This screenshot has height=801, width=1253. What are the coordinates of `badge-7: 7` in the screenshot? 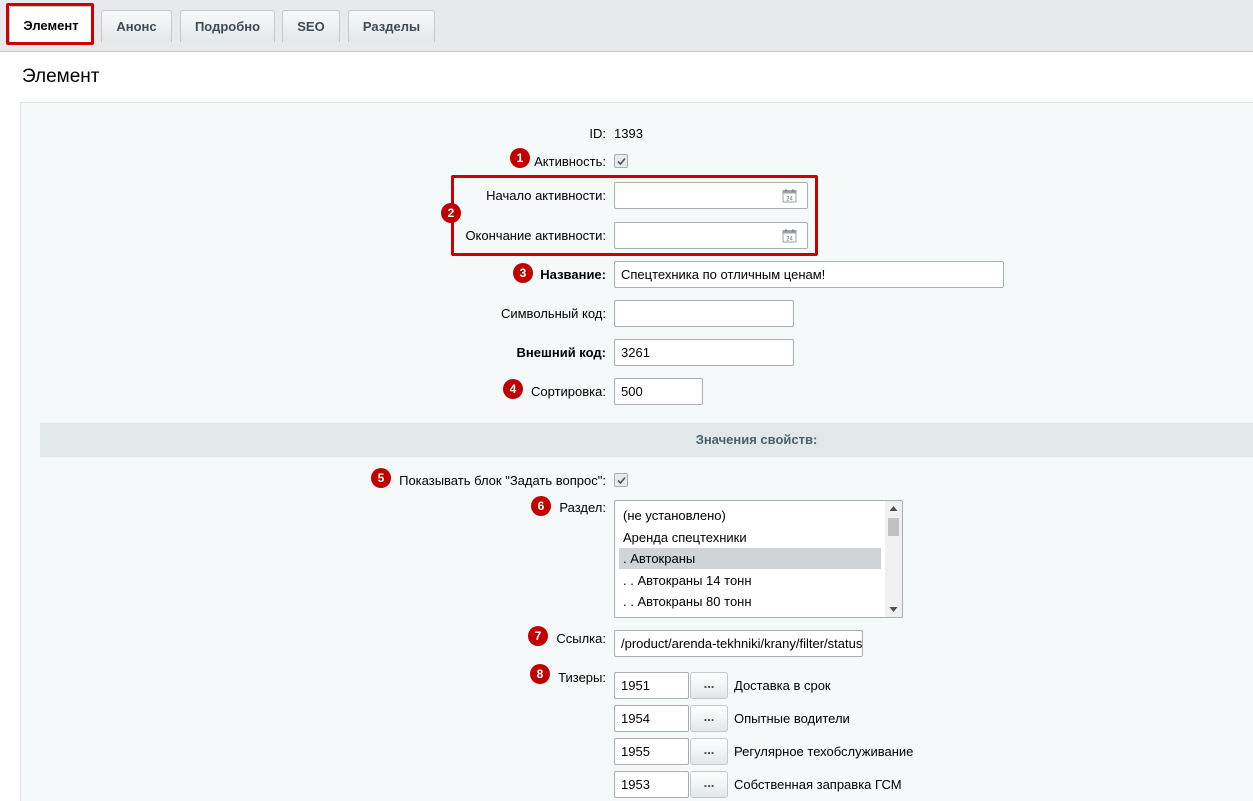 It's located at (538, 636).